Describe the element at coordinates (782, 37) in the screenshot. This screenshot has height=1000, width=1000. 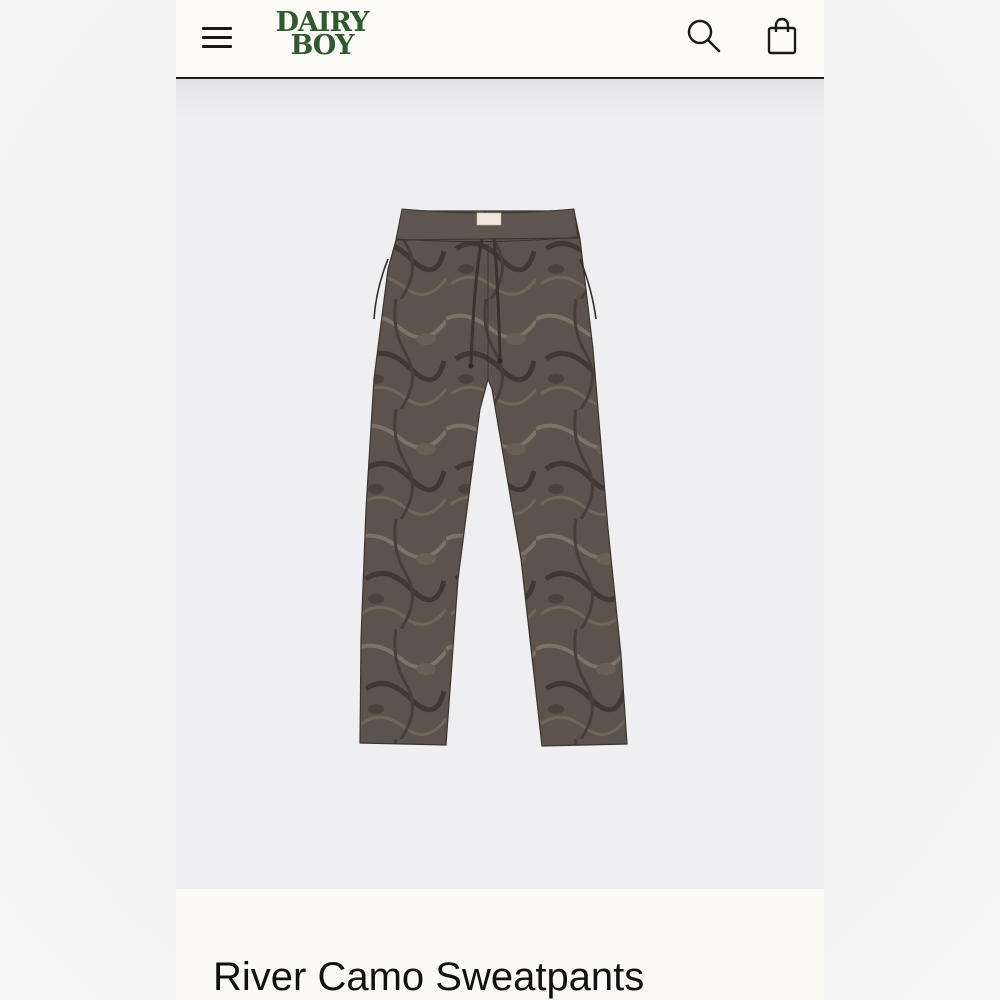
I see `shopping-bag-icon` at that location.